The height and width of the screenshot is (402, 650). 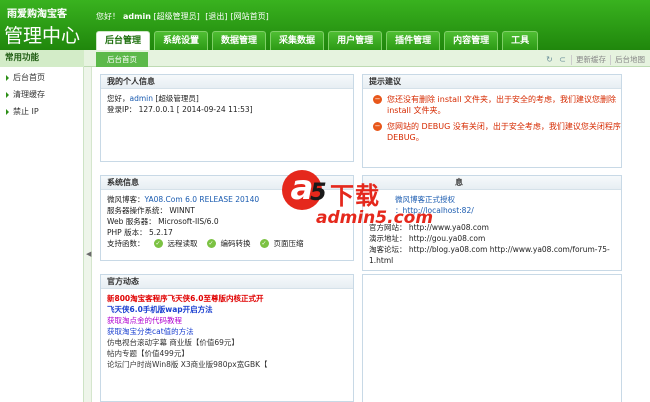 What do you see at coordinates (122, 59) in the screenshot?
I see `breadcrumb-tab: 后台首页` at bounding box center [122, 59].